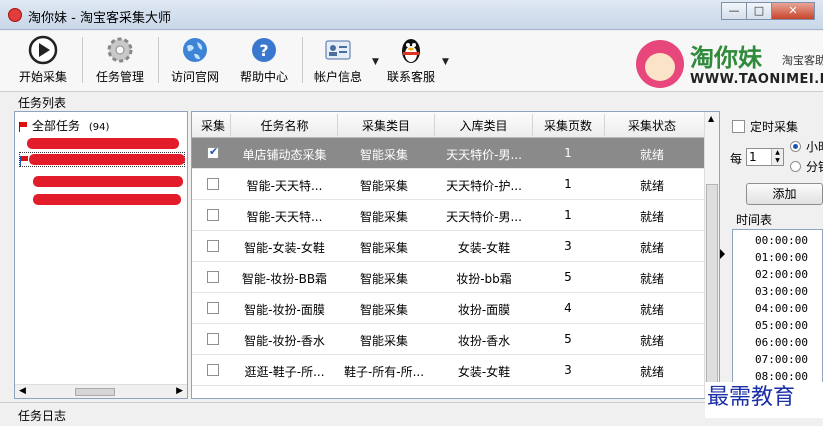 The height and width of the screenshot is (426, 823). What do you see at coordinates (386, 125) in the screenshot?
I see `col-collect-category: 采集类目` at bounding box center [386, 125].